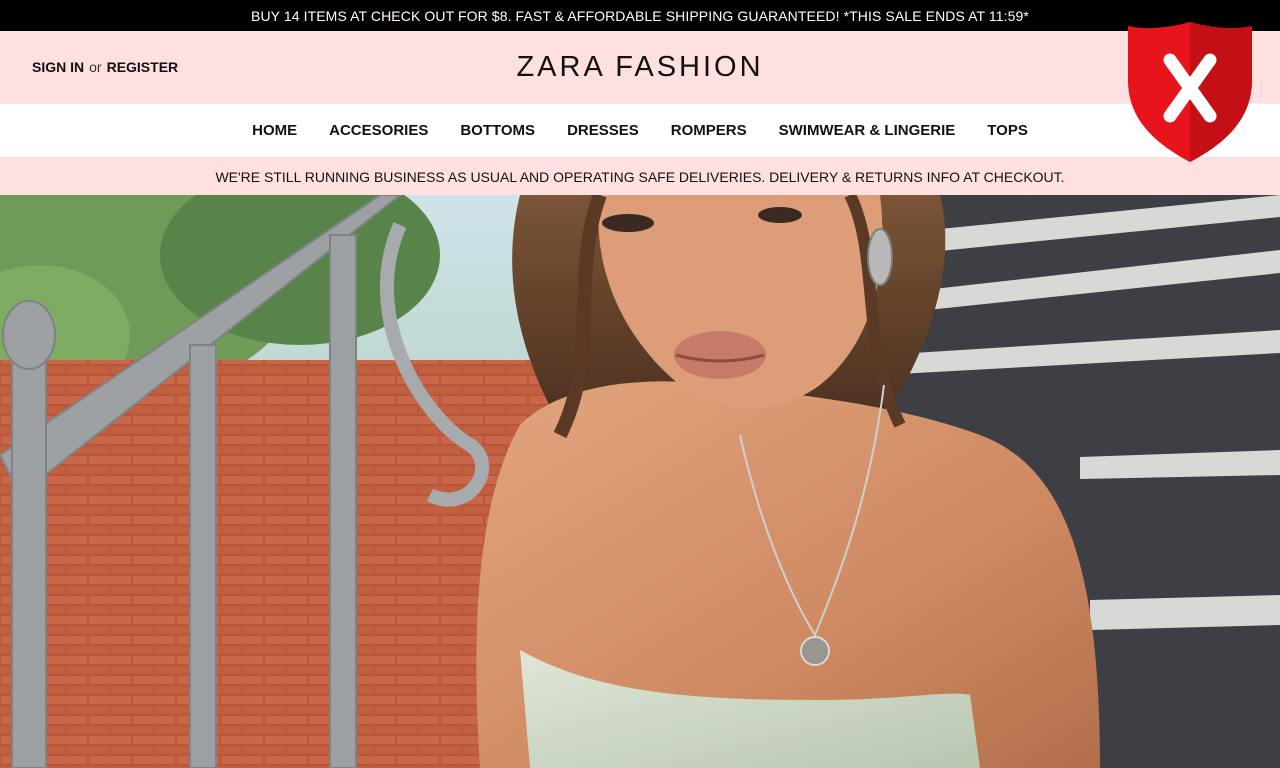 This screenshot has height=768, width=1280. Describe the element at coordinates (867, 130) in the screenshot. I see `nav-item-swimwear-lingerie: SWIMWEAR & LINGERIE` at that location.